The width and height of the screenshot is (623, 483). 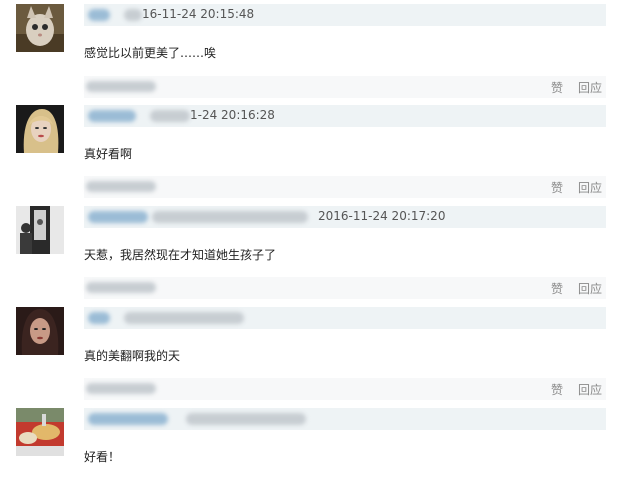 I want to click on comment-meta-bar: 16-11-24 20:15:48, so click(x=345, y=15).